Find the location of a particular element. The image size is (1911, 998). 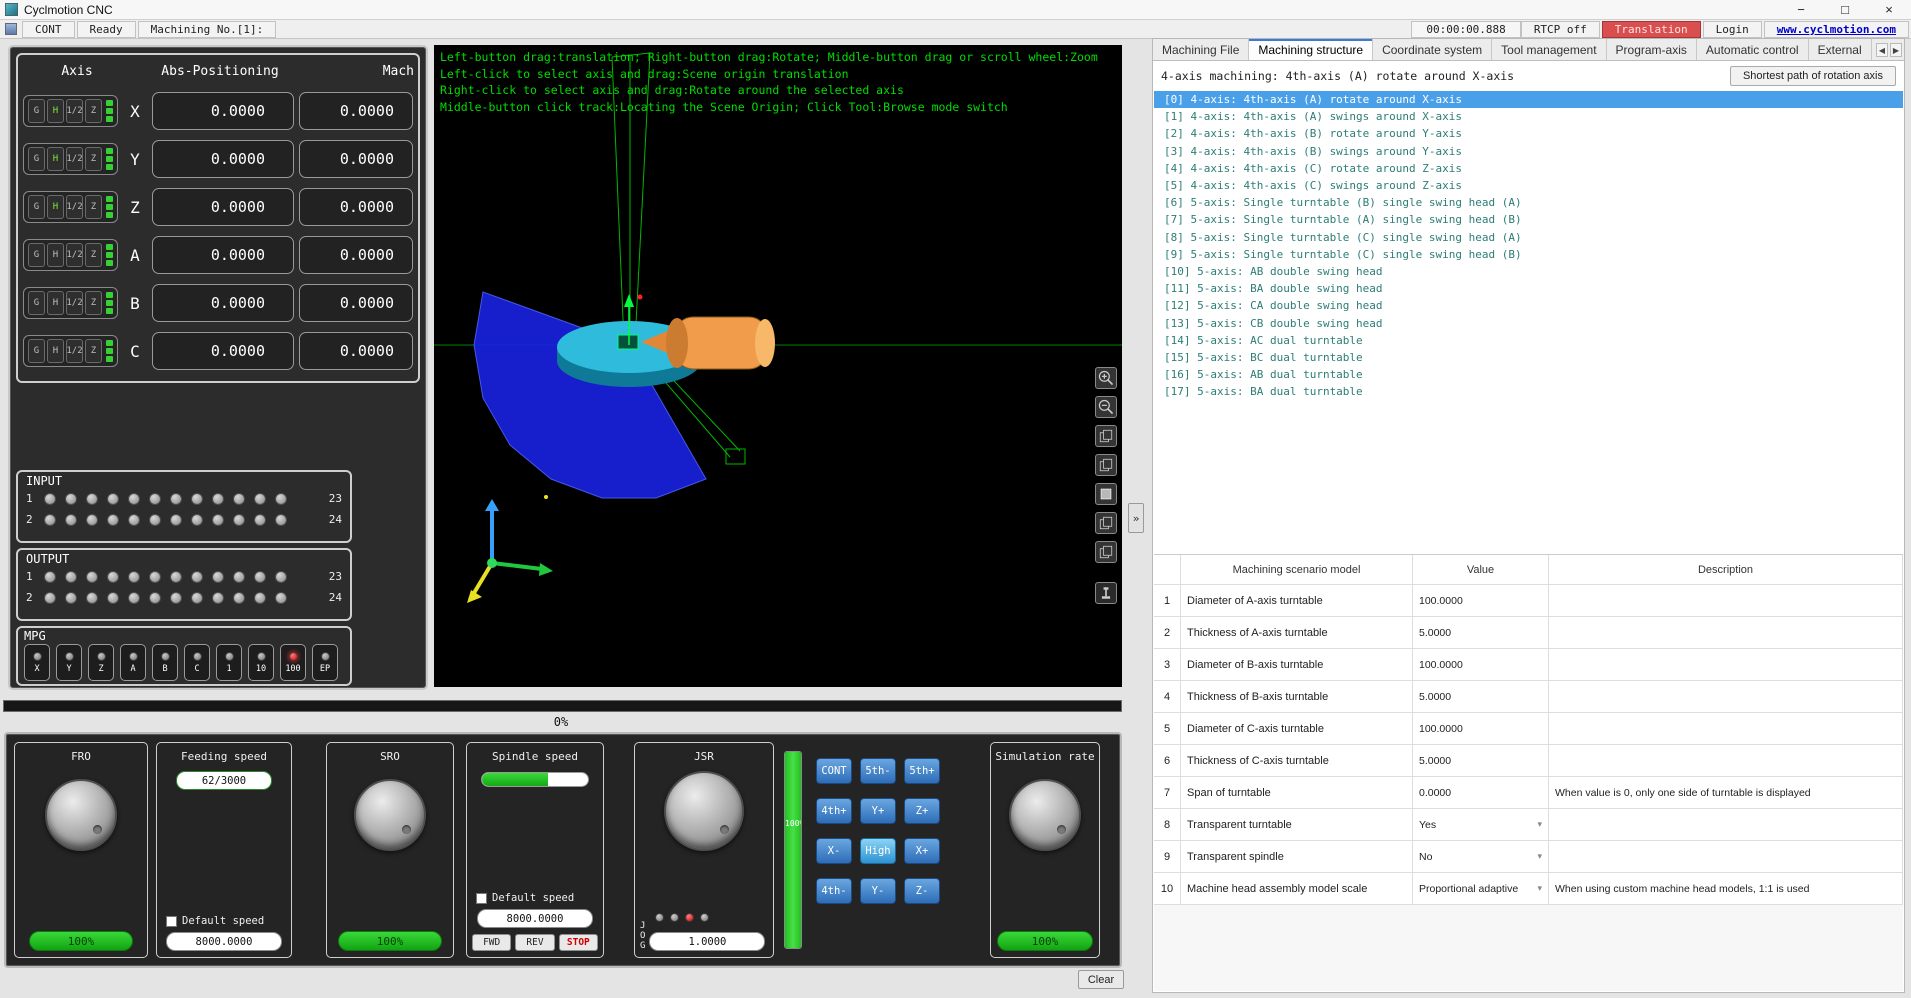

mpg-button-x: X is located at coordinates (37, 662).